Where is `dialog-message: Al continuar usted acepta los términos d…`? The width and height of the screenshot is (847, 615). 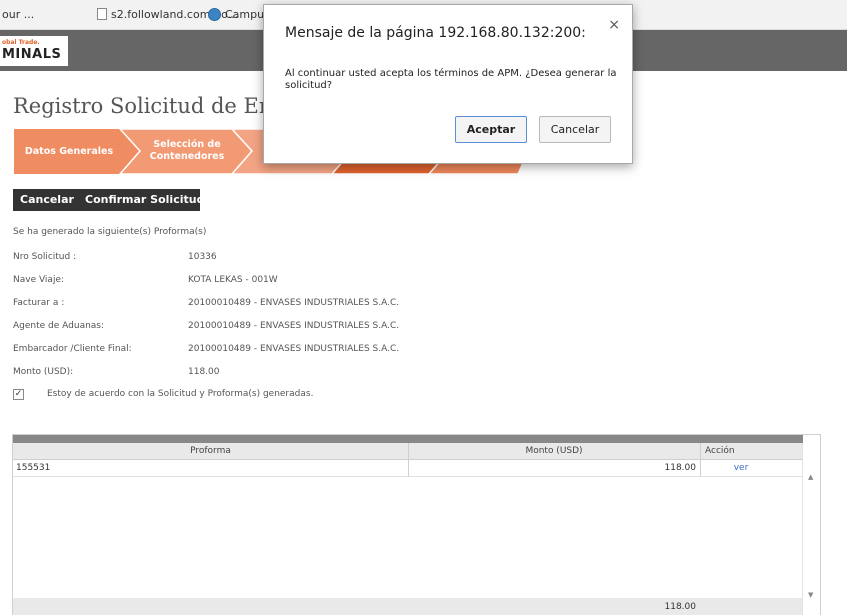 dialog-message: Al continuar usted acepta los términos d… is located at coordinates (451, 79).